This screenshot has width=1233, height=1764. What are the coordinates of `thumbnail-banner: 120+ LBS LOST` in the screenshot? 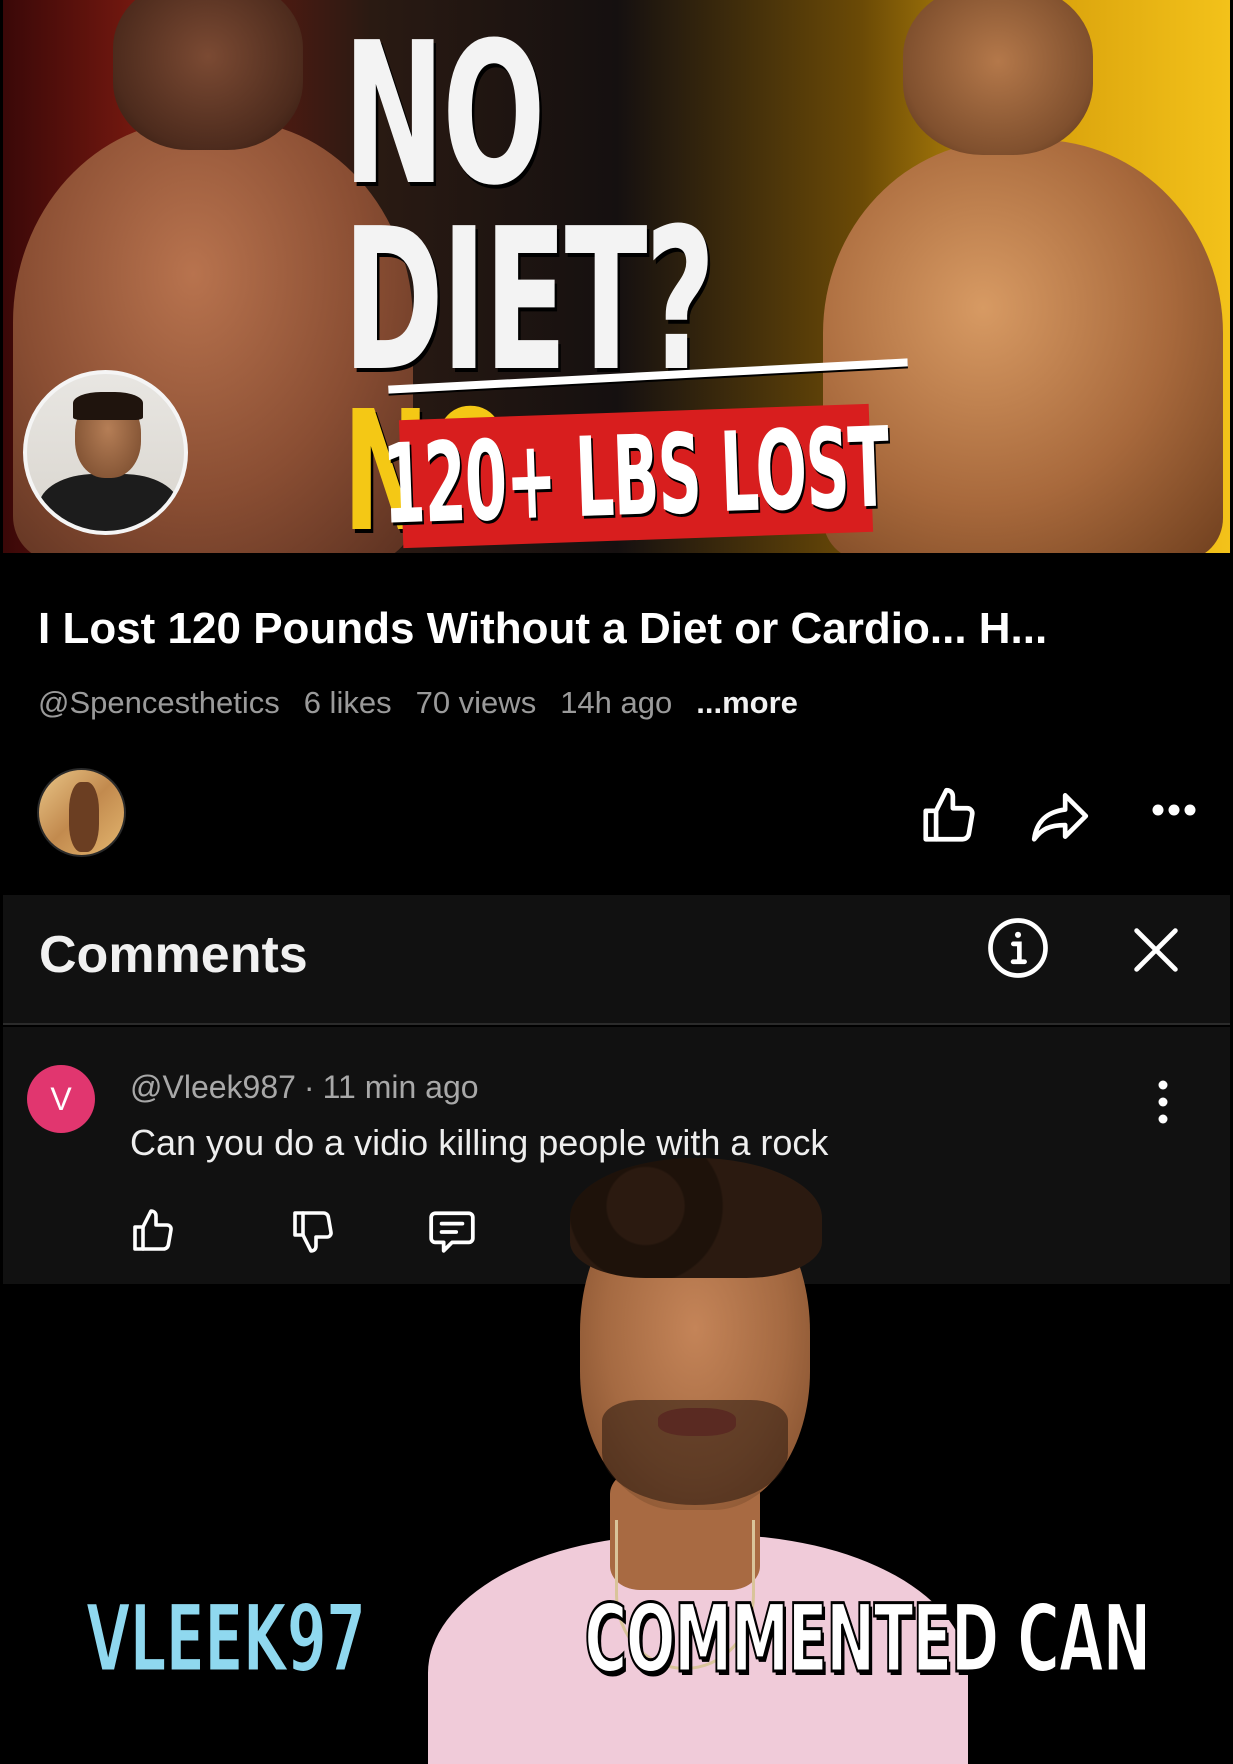 It's located at (636, 476).